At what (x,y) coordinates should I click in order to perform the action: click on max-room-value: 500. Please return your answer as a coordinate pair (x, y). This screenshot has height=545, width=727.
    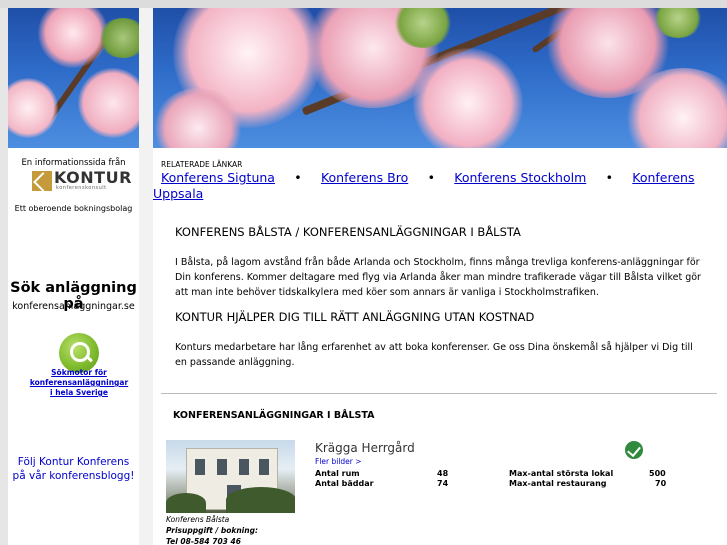
    Looking at the image, I should click on (657, 473).